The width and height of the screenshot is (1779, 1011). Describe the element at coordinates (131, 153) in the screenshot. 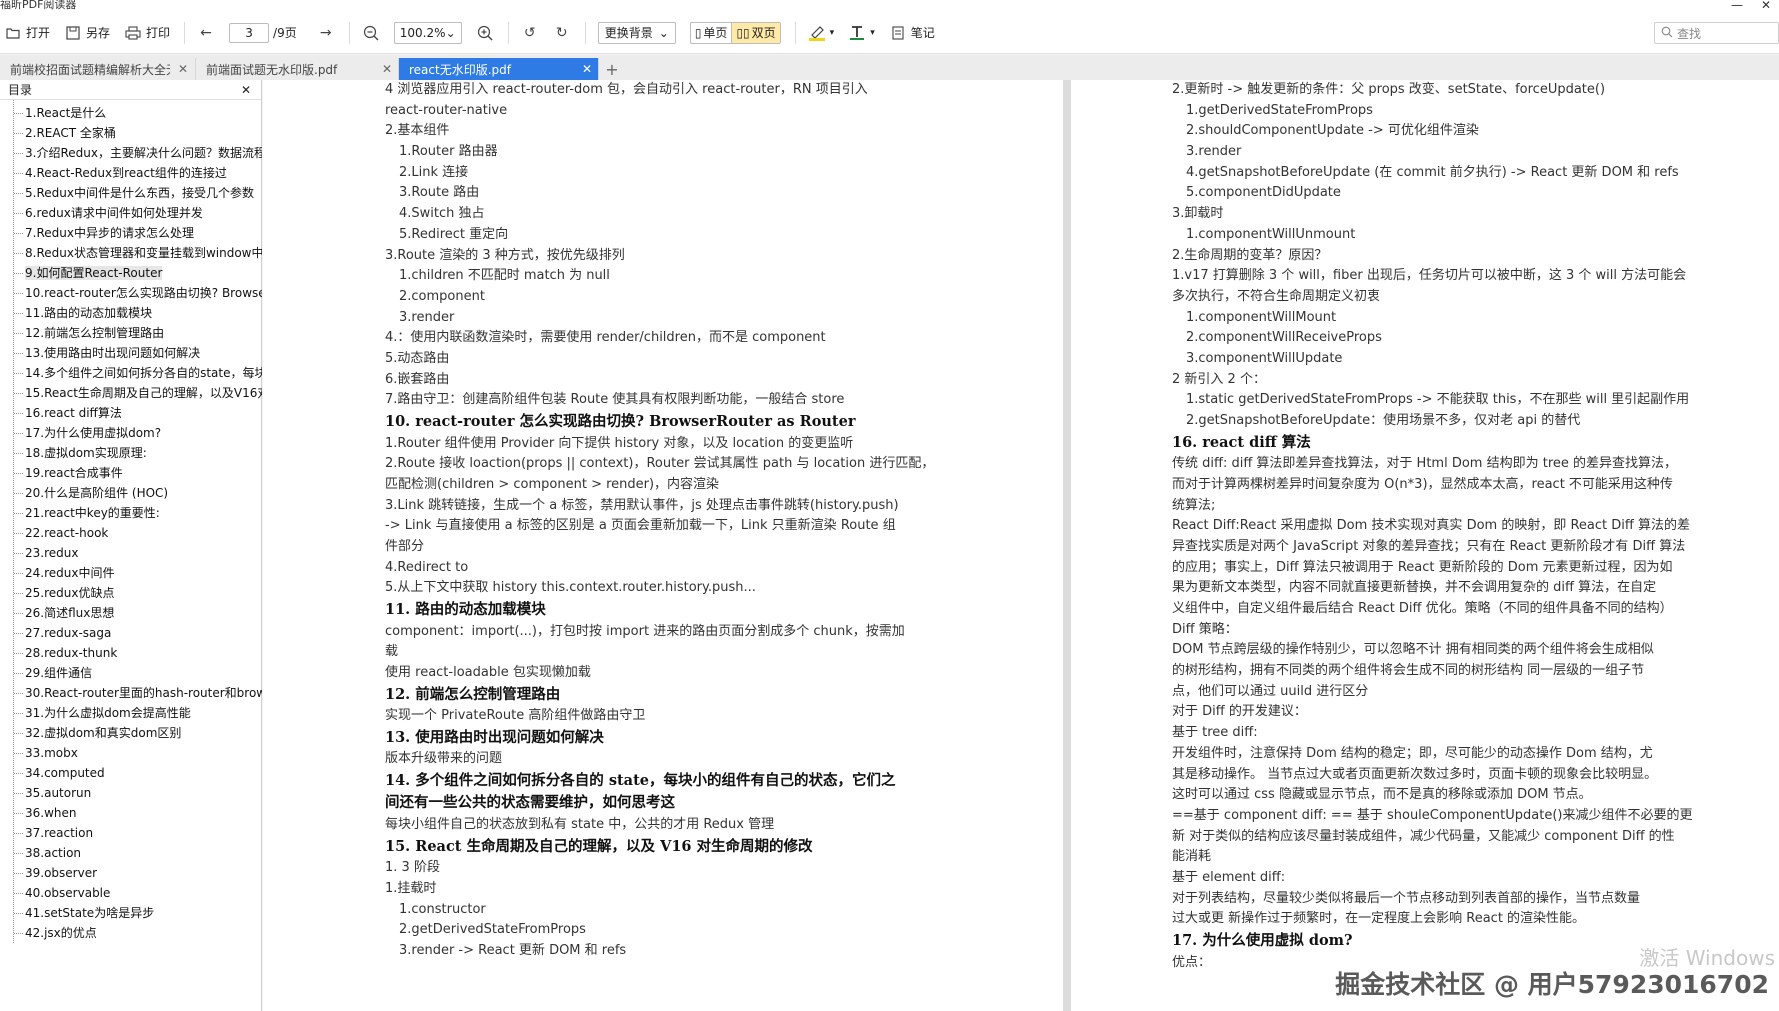

I see `outline-item: 3.介绍Redux，主要解决什么问题？数据流程` at that location.